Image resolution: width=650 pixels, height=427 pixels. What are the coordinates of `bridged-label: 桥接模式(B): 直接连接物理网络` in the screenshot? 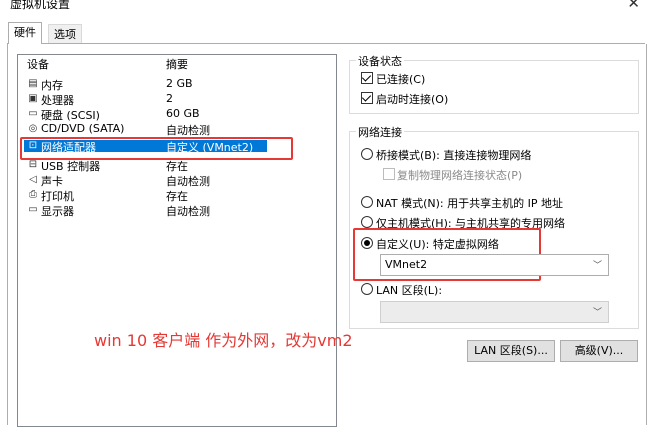 It's located at (453, 155).